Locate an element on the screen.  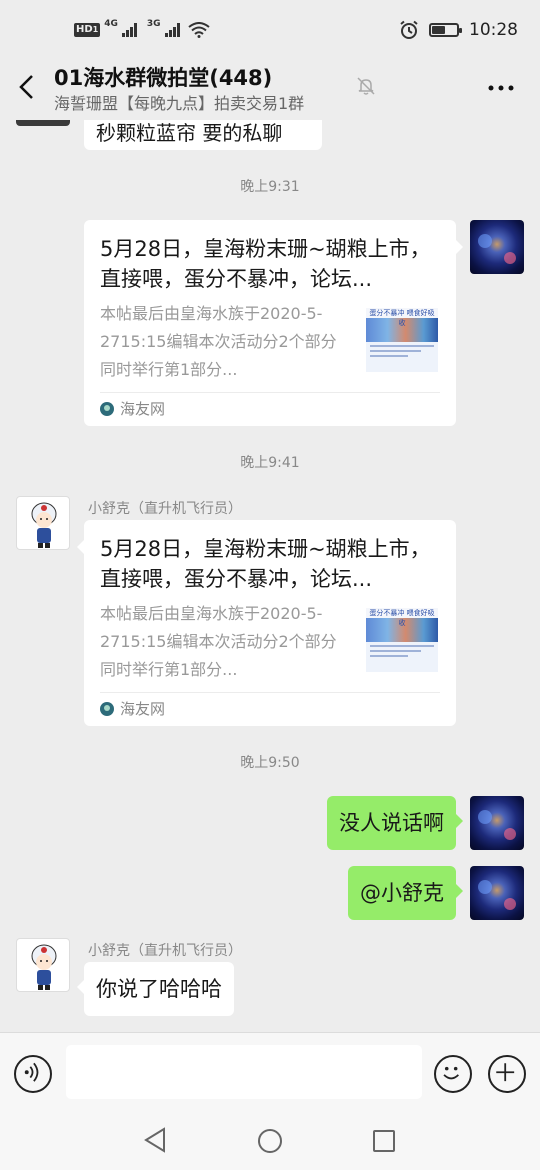
system-nav-bar is located at coordinates (270, 1142).